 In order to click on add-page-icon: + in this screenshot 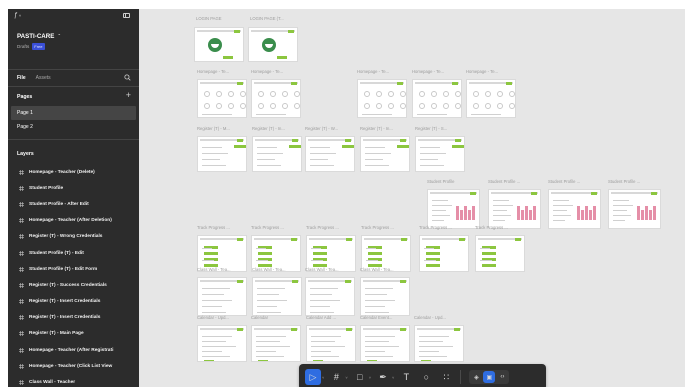, I will do `click(128, 95)`.